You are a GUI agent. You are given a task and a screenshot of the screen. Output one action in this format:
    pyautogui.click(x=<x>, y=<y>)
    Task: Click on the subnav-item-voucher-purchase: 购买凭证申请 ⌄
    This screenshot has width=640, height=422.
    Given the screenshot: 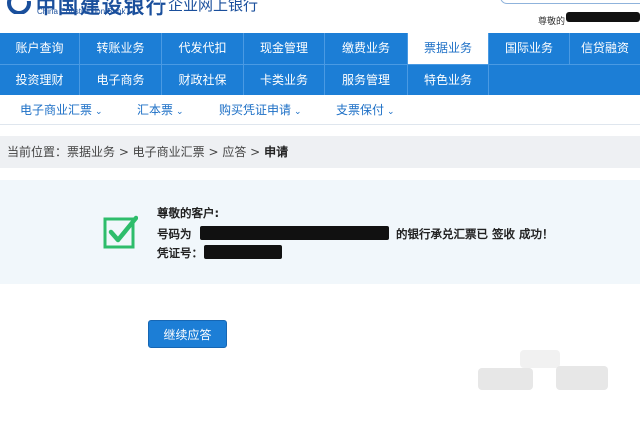 What is the action you would take?
    pyautogui.click(x=260, y=110)
    